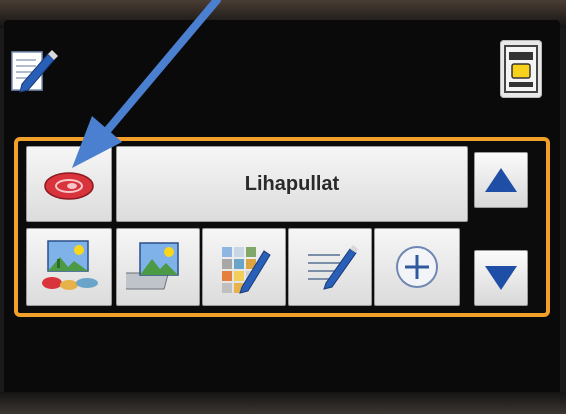 This screenshot has width=566, height=414. I want to click on photo-album-icon, so click(152, 266).